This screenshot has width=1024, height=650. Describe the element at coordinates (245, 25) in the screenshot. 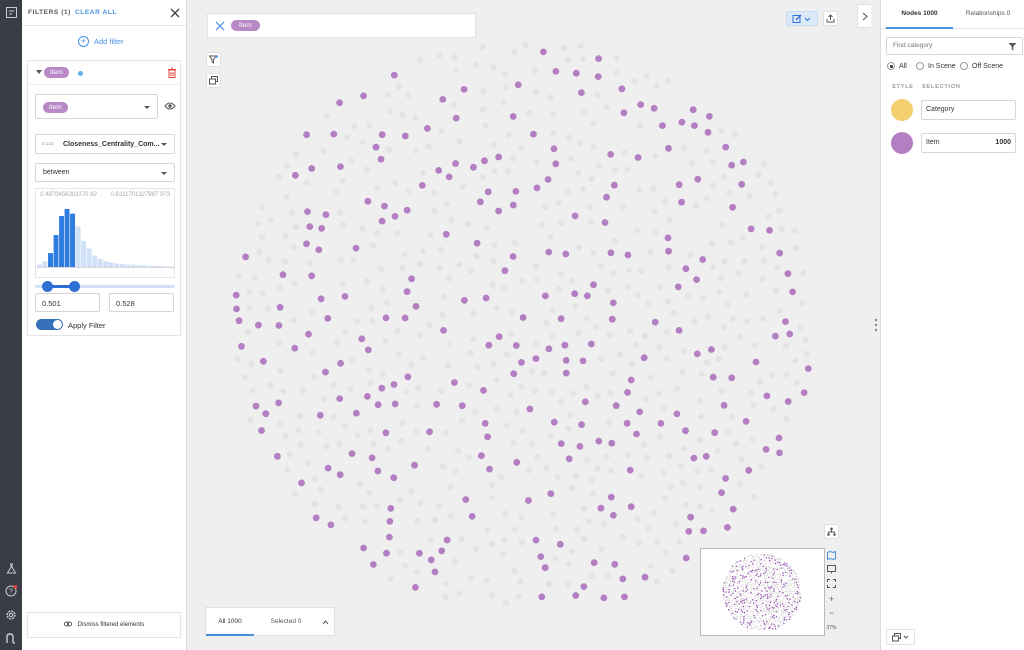

I see `search-pill: Item` at that location.